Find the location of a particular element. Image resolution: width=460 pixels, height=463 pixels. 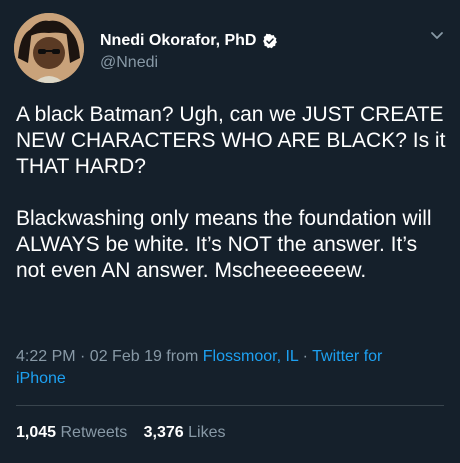

retweets-stat: 1,045 Retweets is located at coordinates (71, 432).